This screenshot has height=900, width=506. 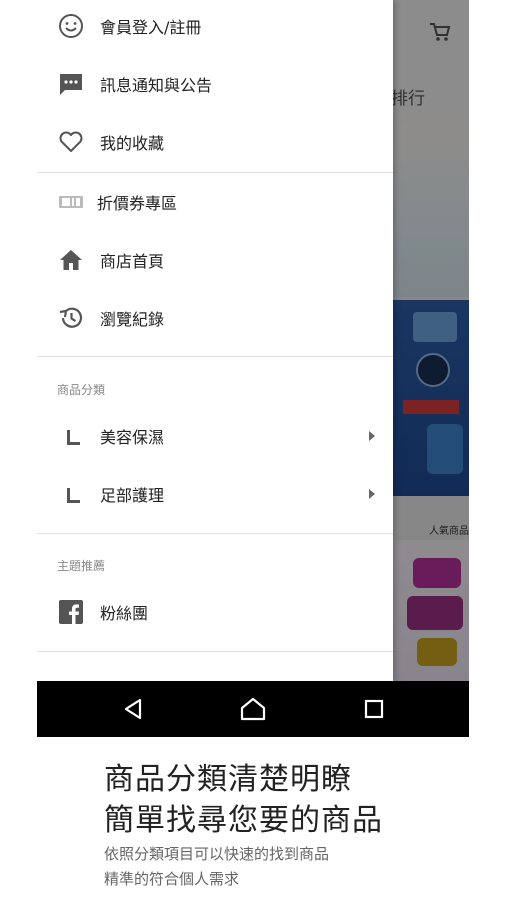 I want to click on drawer-item-label: 訊息通知與公告, so click(x=156, y=85).